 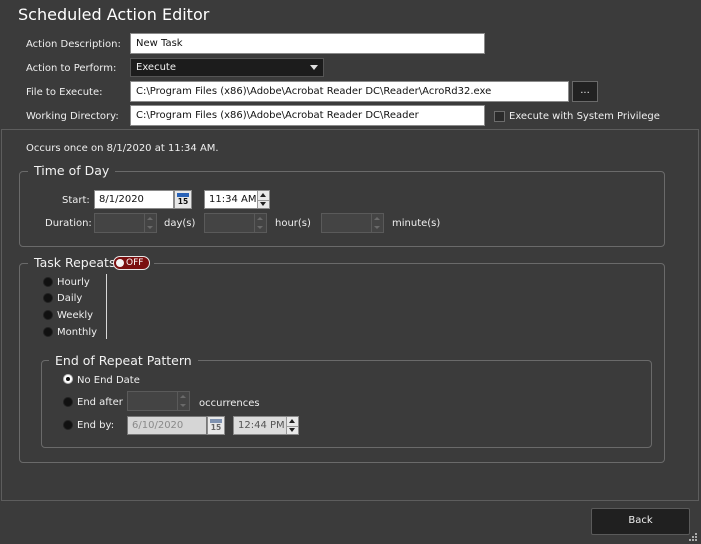 What do you see at coordinates (158, 401) in the screenshot?
I see `occurrences-stepper` at bounding box center [158, 401].